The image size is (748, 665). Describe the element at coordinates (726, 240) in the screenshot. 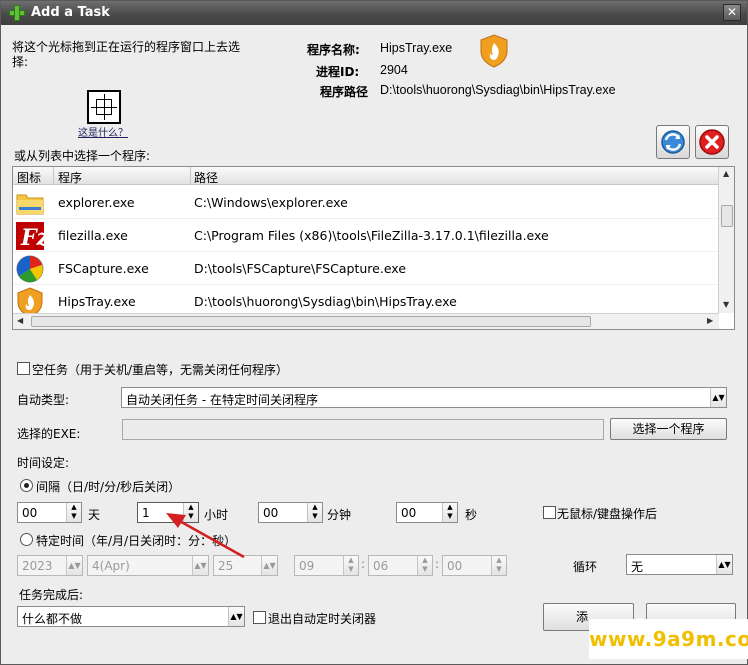

I see `list-vertical-scrollbar: ▲ ▼` at that location.